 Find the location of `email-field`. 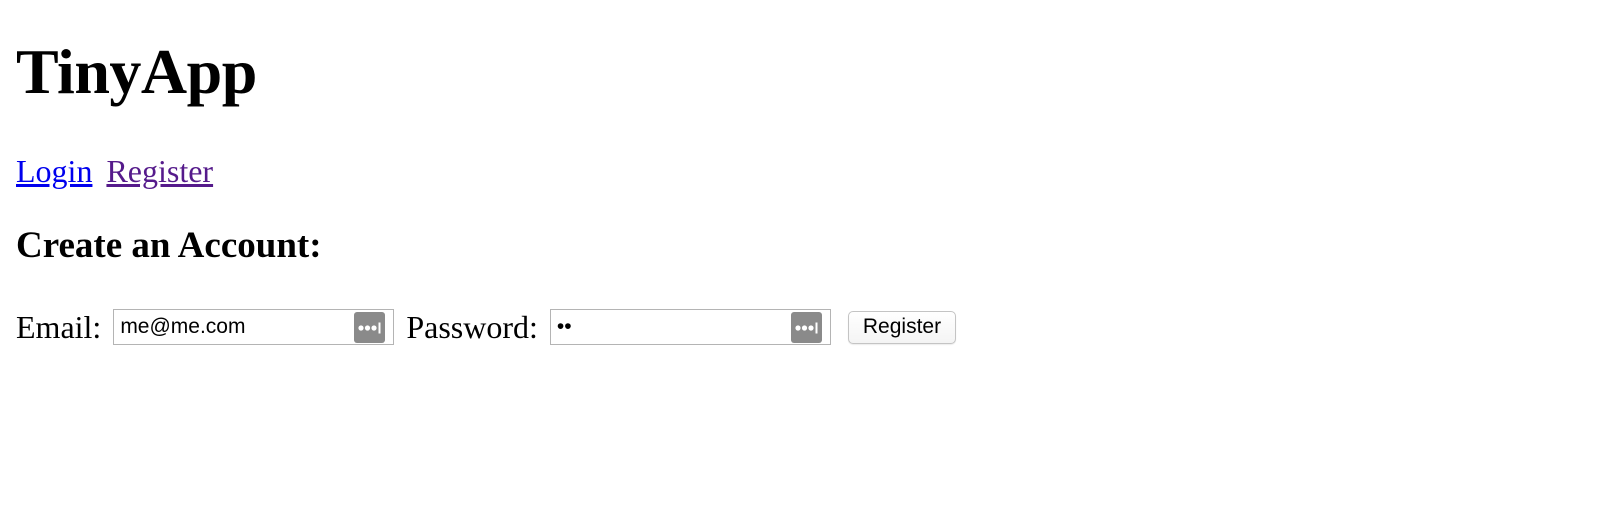

email-field is located at coordinates (237, 327).